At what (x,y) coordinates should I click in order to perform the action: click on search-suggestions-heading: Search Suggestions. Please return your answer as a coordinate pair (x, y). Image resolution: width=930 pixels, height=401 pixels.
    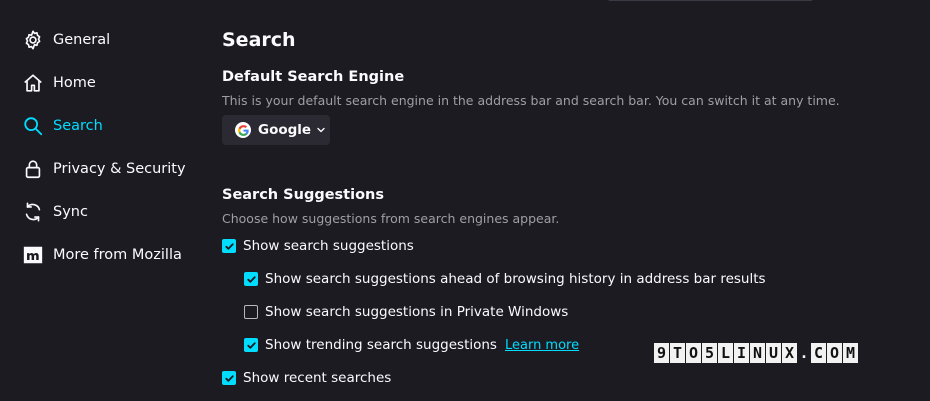
    Looking at the image, I should click on (303, 195).